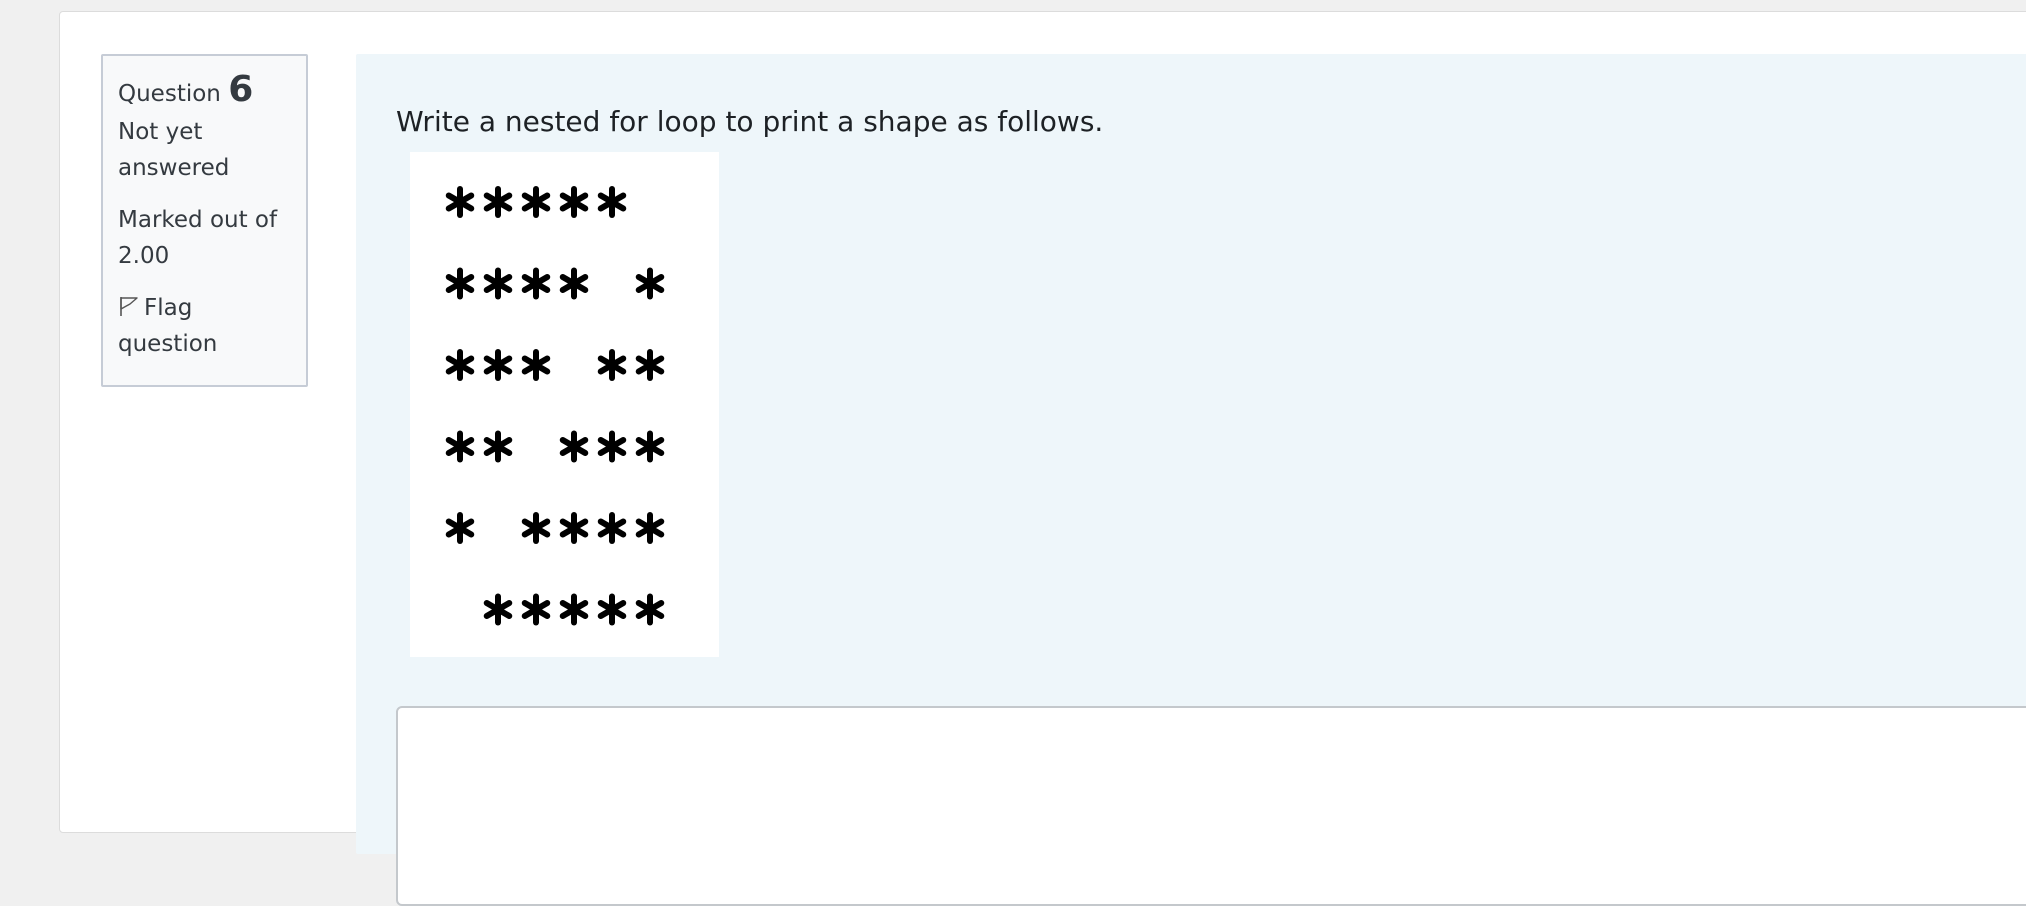 This screenshot has height=906, width=2026. I want to click on question-number-heading: Question 6, so click(204, 90).